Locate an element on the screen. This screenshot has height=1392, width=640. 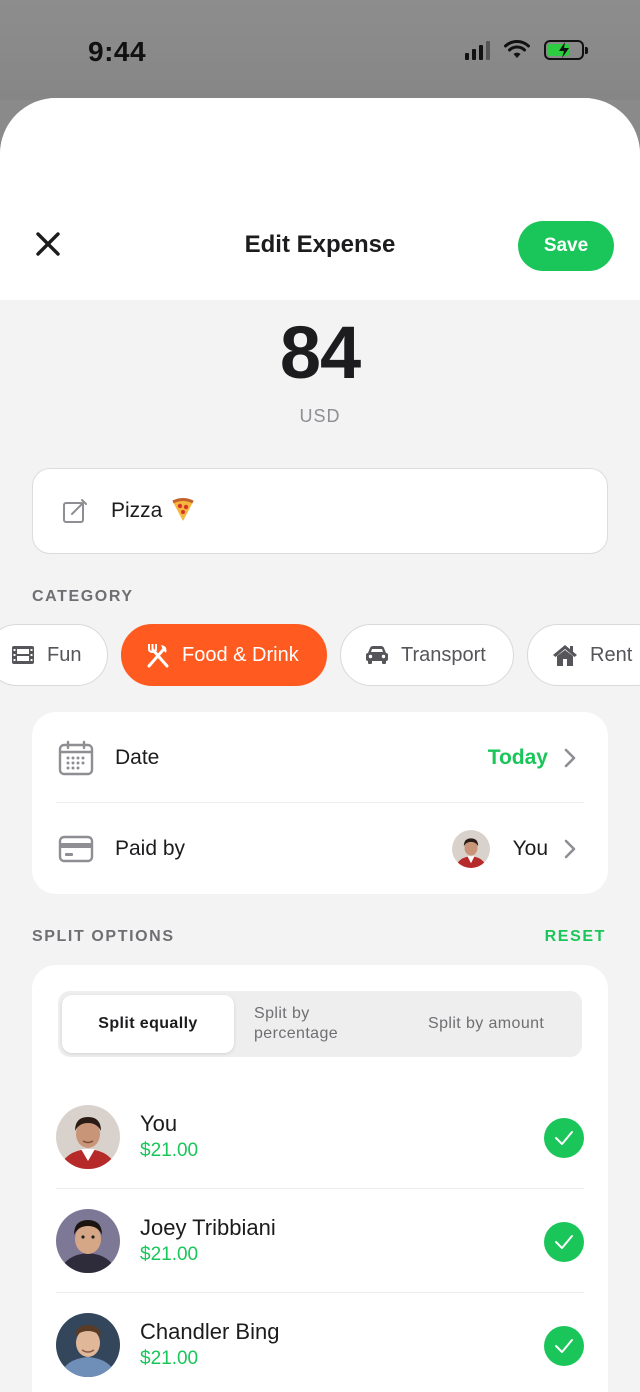
paid-by-value: You is located at coordinates (530, 848).